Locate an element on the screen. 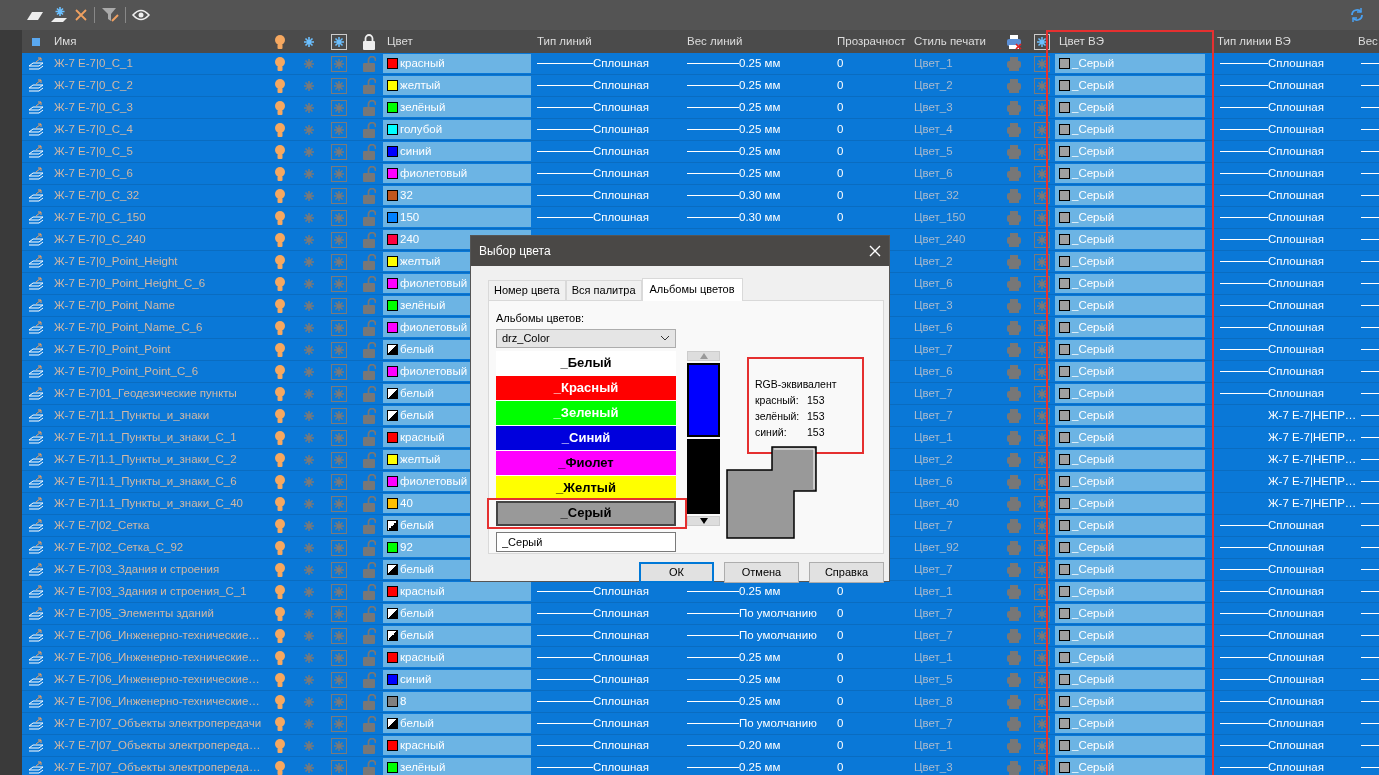  color-field: красный is located at coordinates (457, 591).